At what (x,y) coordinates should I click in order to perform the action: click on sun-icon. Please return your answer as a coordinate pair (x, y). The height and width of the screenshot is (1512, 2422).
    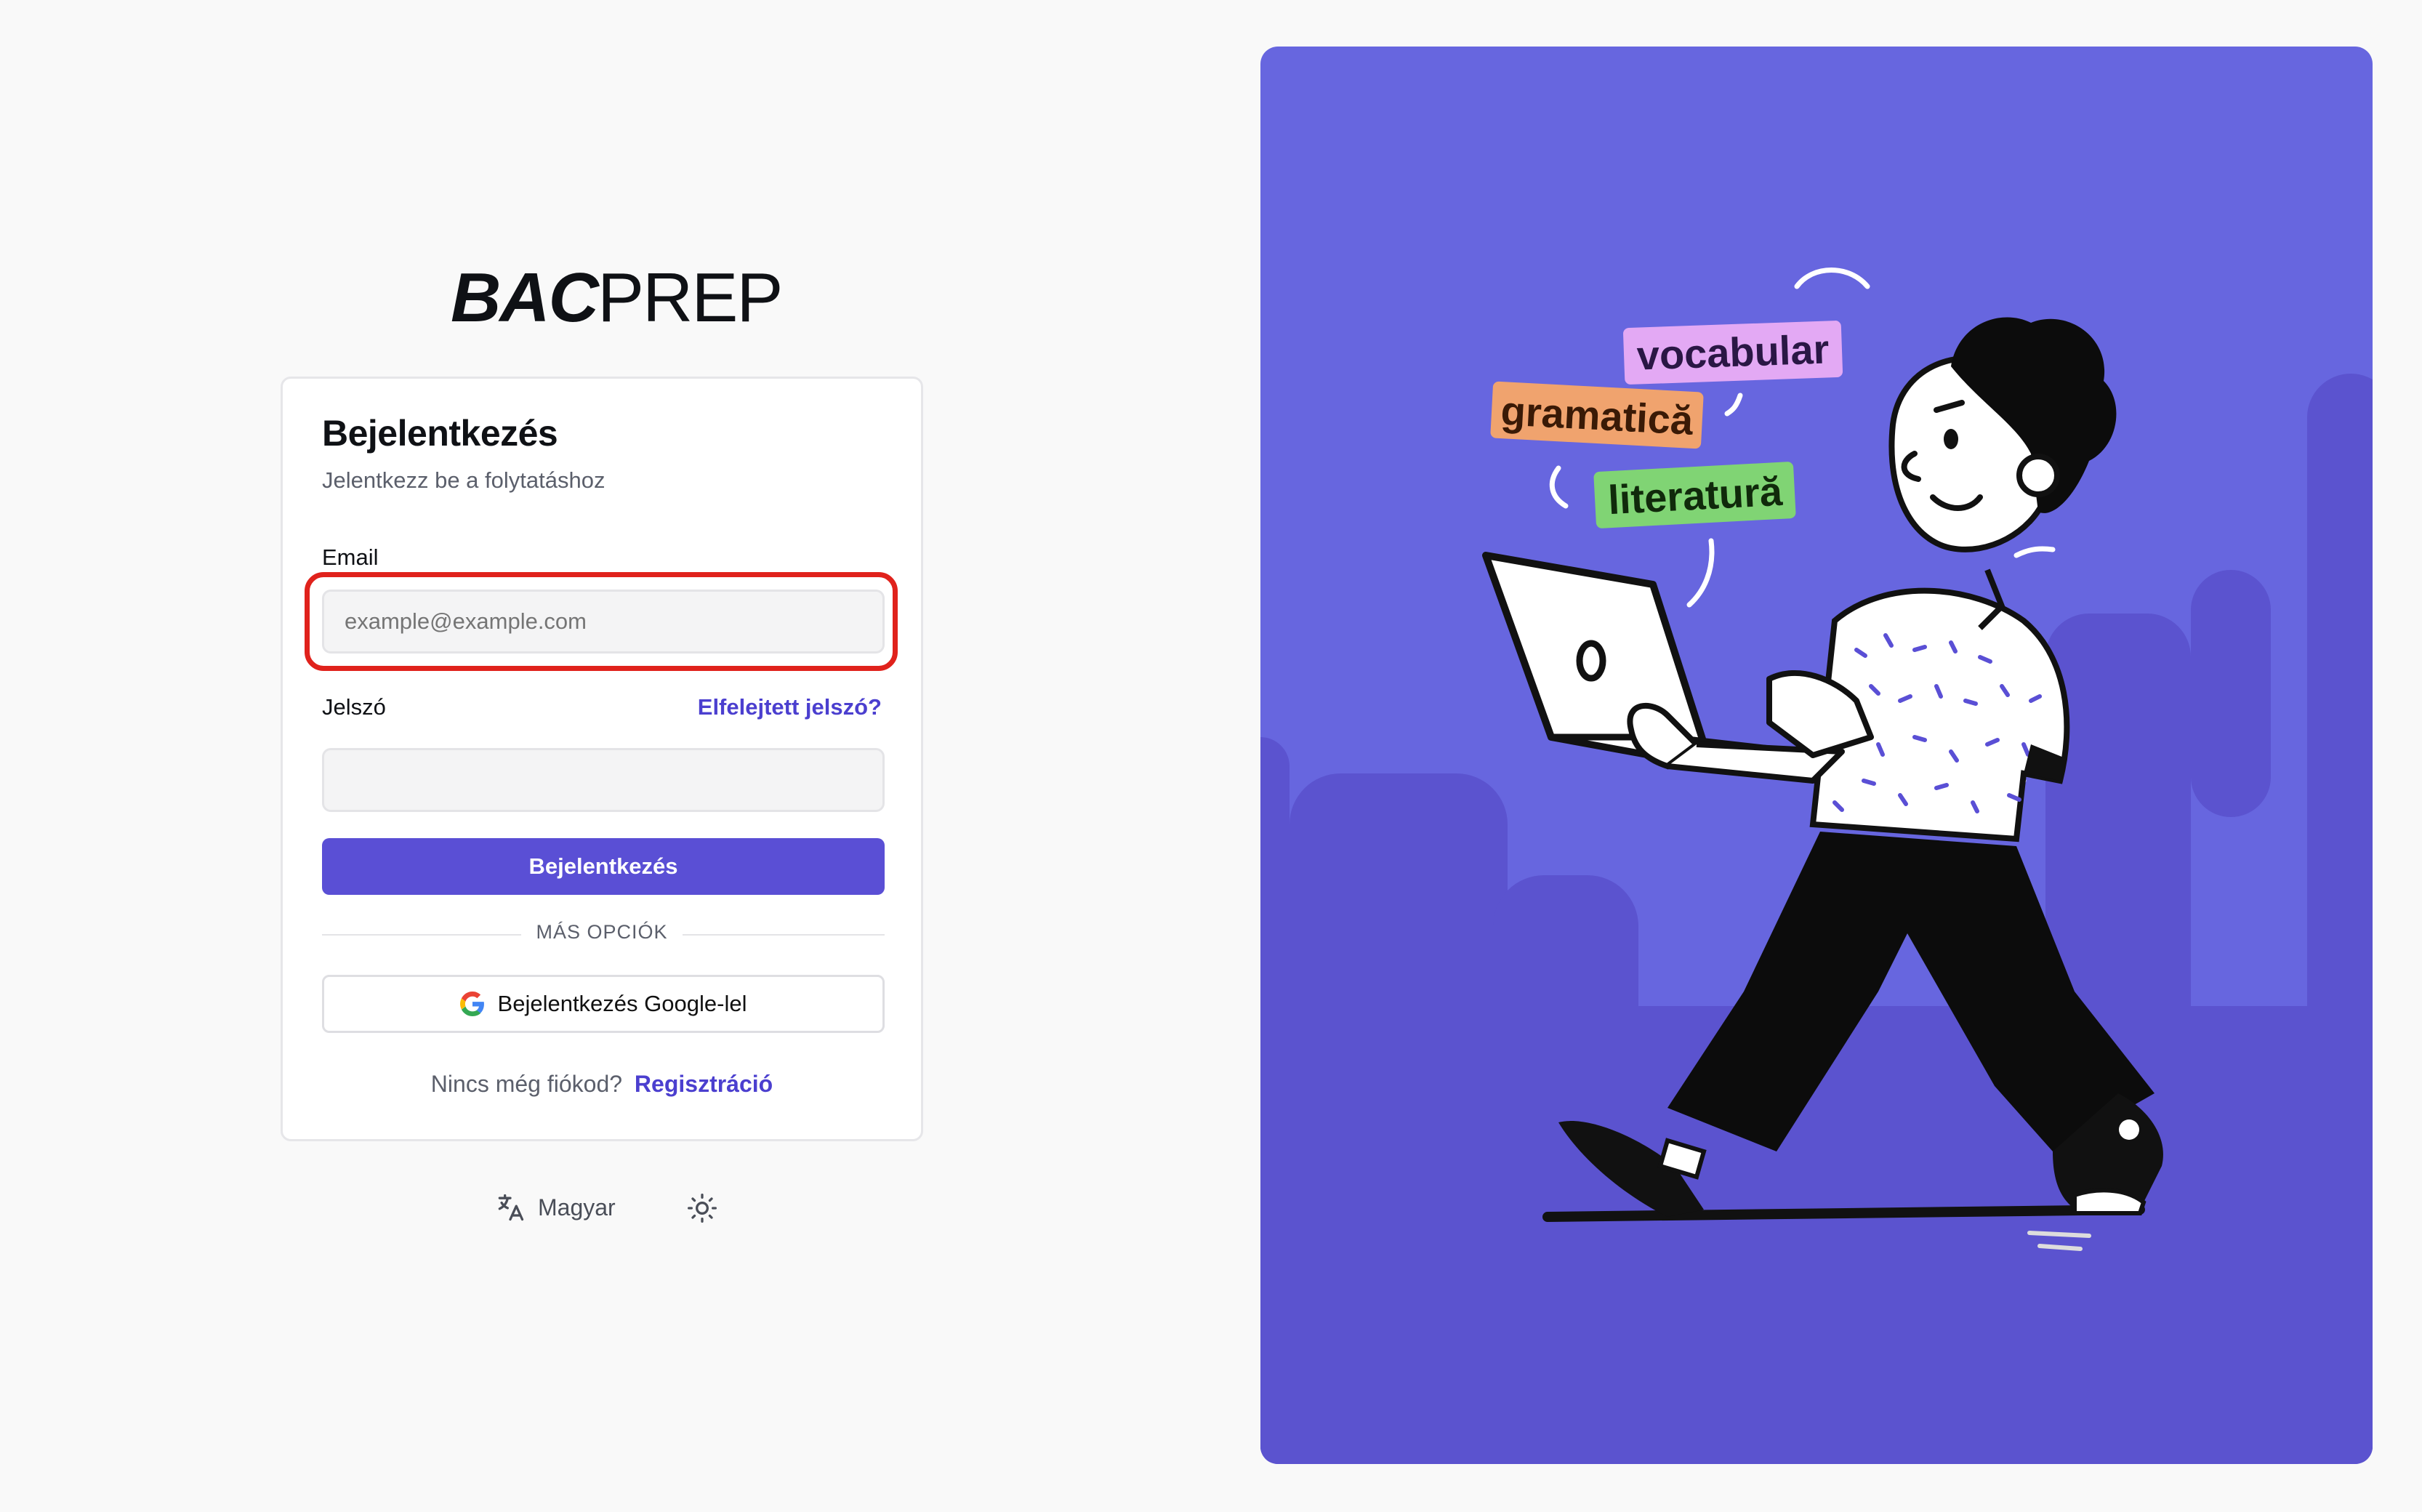
    Looking at the image, I should click on (702, 1208).